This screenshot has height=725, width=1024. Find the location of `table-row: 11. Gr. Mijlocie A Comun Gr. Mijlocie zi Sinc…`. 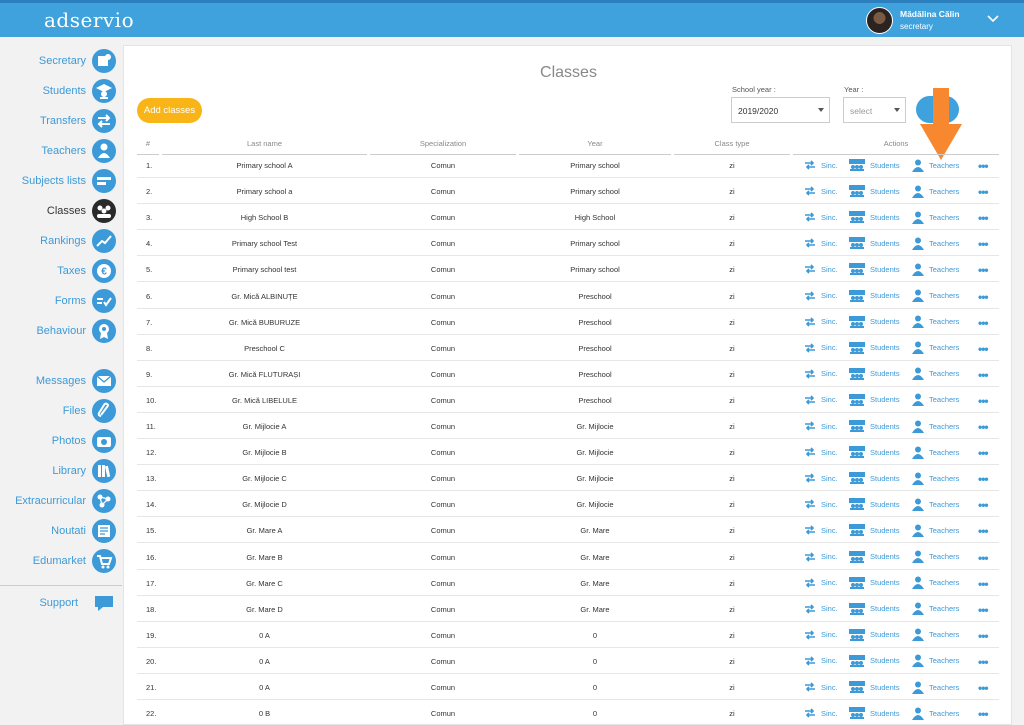

table-row: 11. Gr. Mijlocie A Comun Gr. Mijlocie zi Sinc… is located at coordinates (568, 426).